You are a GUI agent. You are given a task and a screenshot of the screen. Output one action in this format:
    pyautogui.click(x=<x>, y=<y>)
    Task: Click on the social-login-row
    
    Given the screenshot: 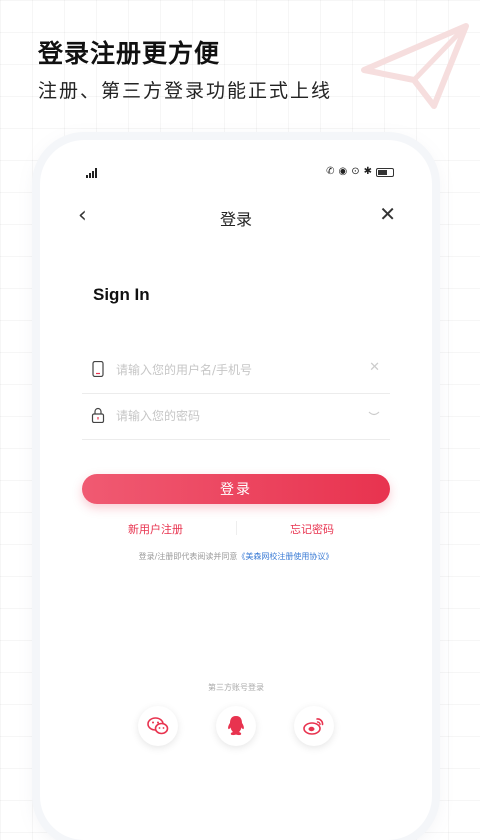 What is the action you would take?
    pyautogui.click(x=236, y=728)
    